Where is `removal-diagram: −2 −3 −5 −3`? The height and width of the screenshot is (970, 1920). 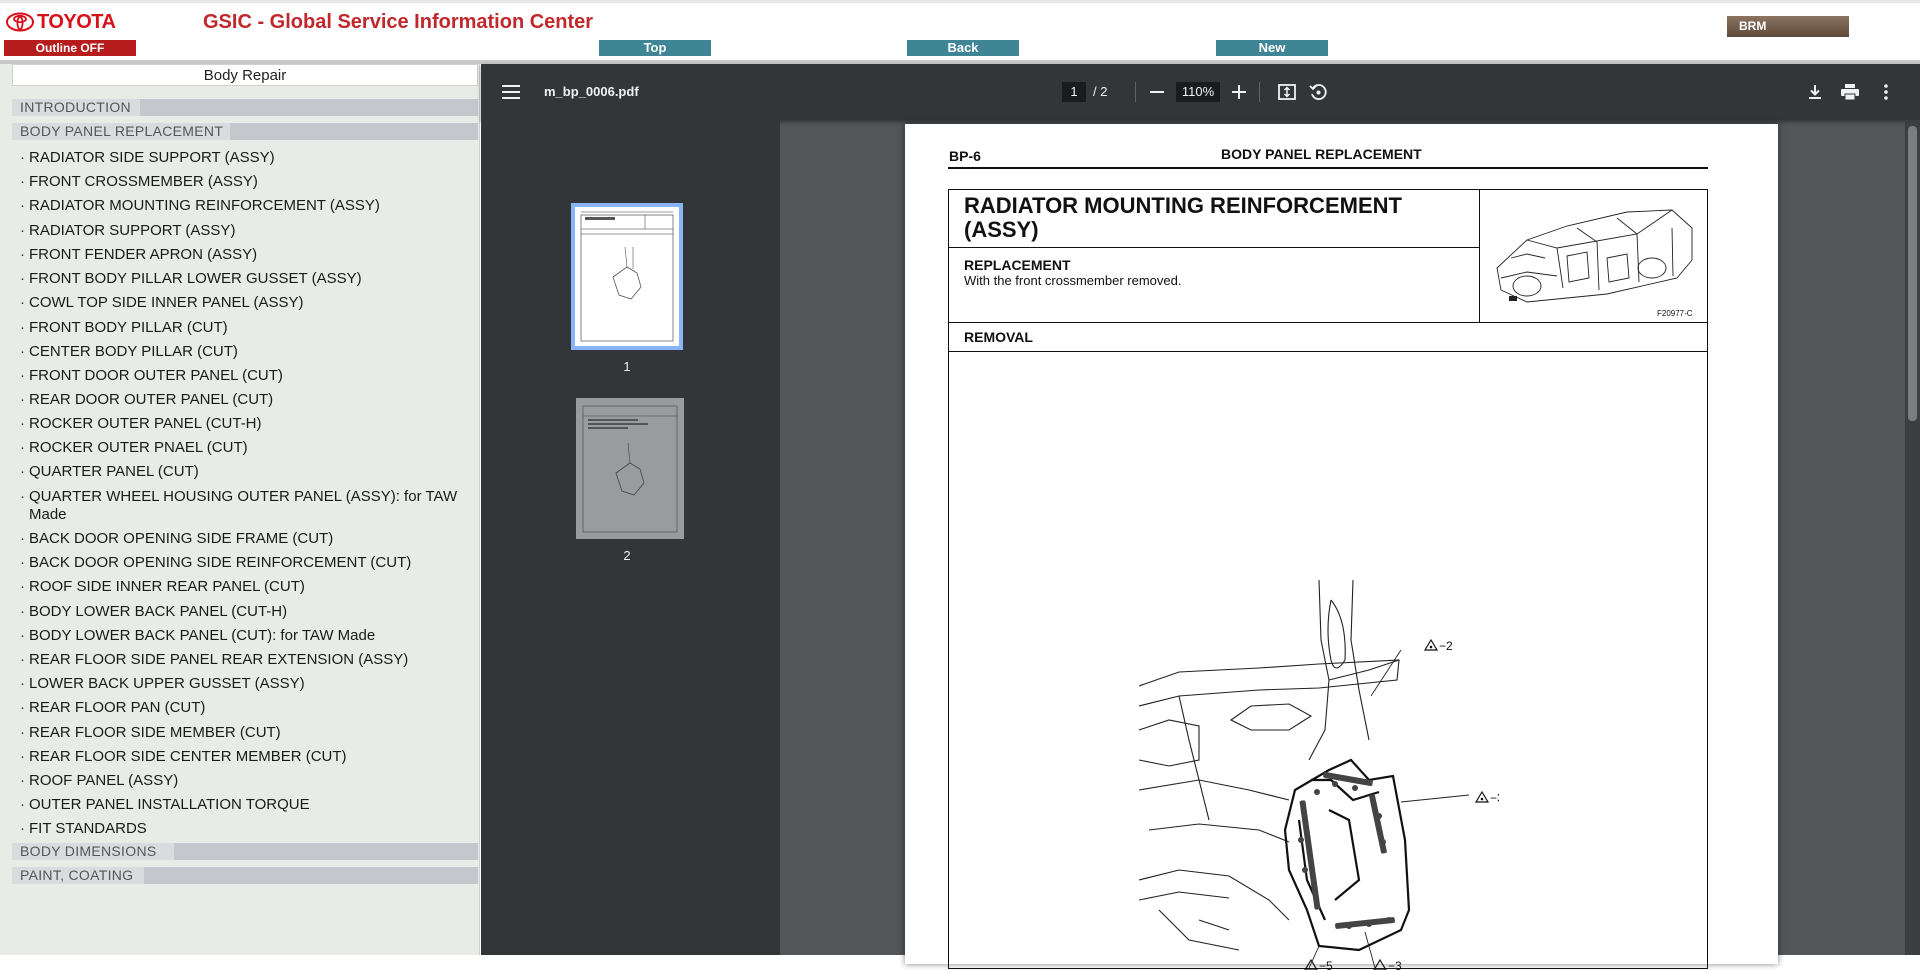
removal-diagram: −2 −3 −5 −3 is located at coordinates (1319, 775).